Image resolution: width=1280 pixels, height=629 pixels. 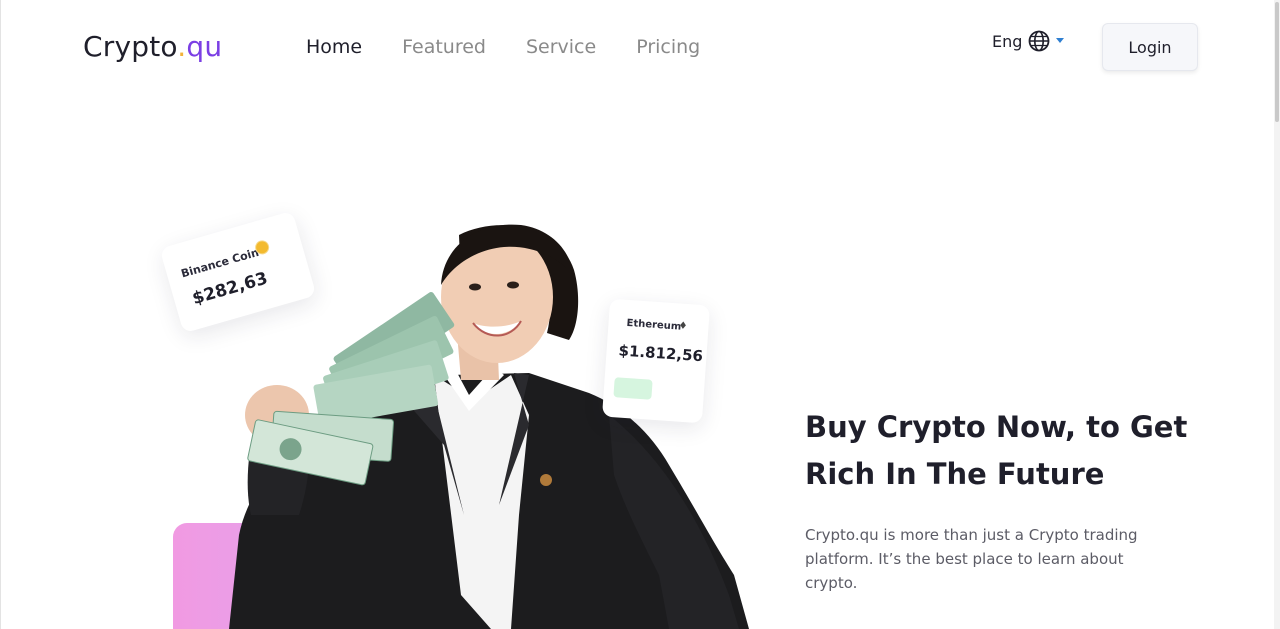 I want to click on brand-name-suffix: qu, so click(x=204, y=46).